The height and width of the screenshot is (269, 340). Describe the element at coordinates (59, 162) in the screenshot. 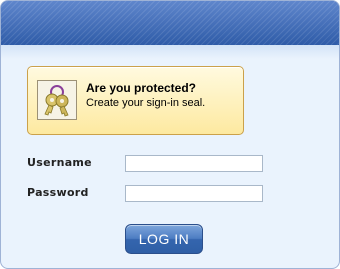

I see `username-label: Username` at that location.